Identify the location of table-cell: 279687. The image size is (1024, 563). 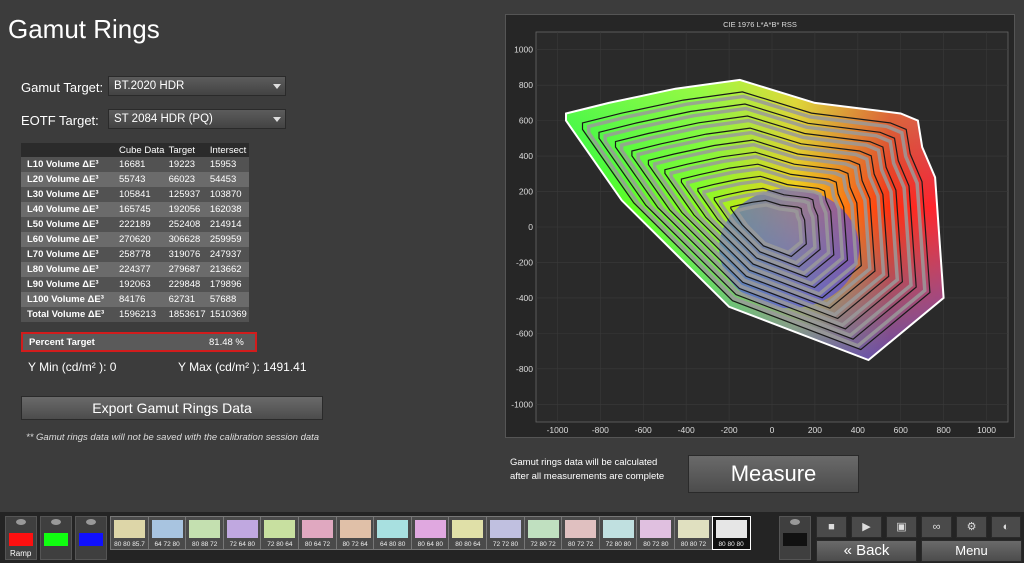
(187, 269).